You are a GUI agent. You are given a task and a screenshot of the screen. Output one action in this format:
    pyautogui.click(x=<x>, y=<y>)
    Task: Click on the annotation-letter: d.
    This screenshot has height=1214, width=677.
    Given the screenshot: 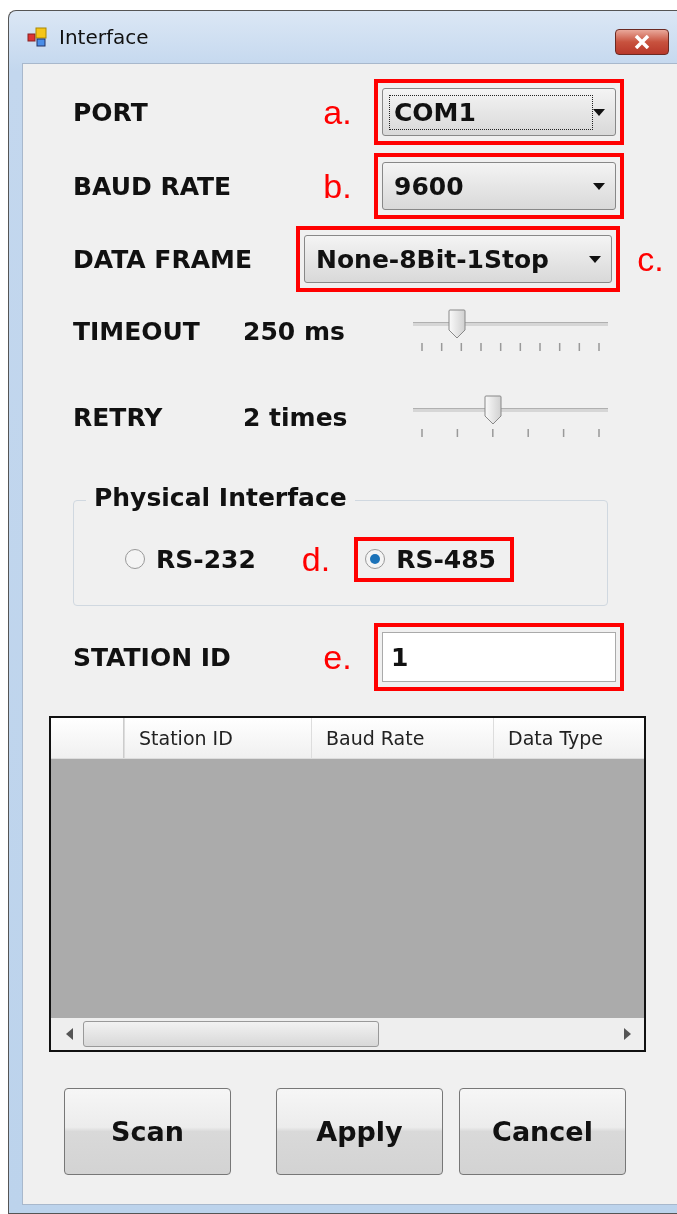 What is the action you would take?
    pyautogui.click(x=316, y=559)
    